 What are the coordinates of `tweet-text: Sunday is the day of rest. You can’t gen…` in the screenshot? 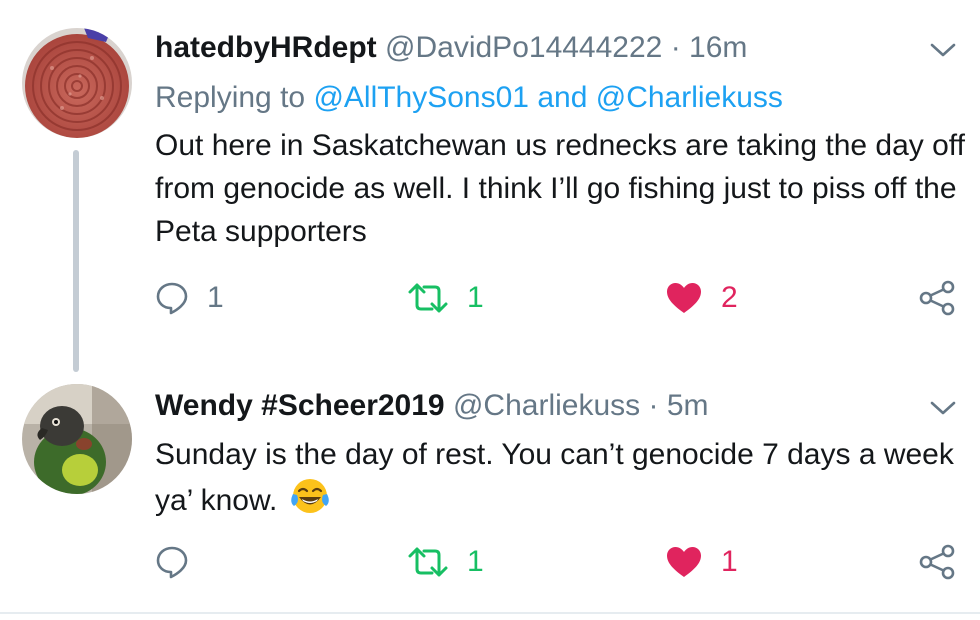 It's located at (554, 477).